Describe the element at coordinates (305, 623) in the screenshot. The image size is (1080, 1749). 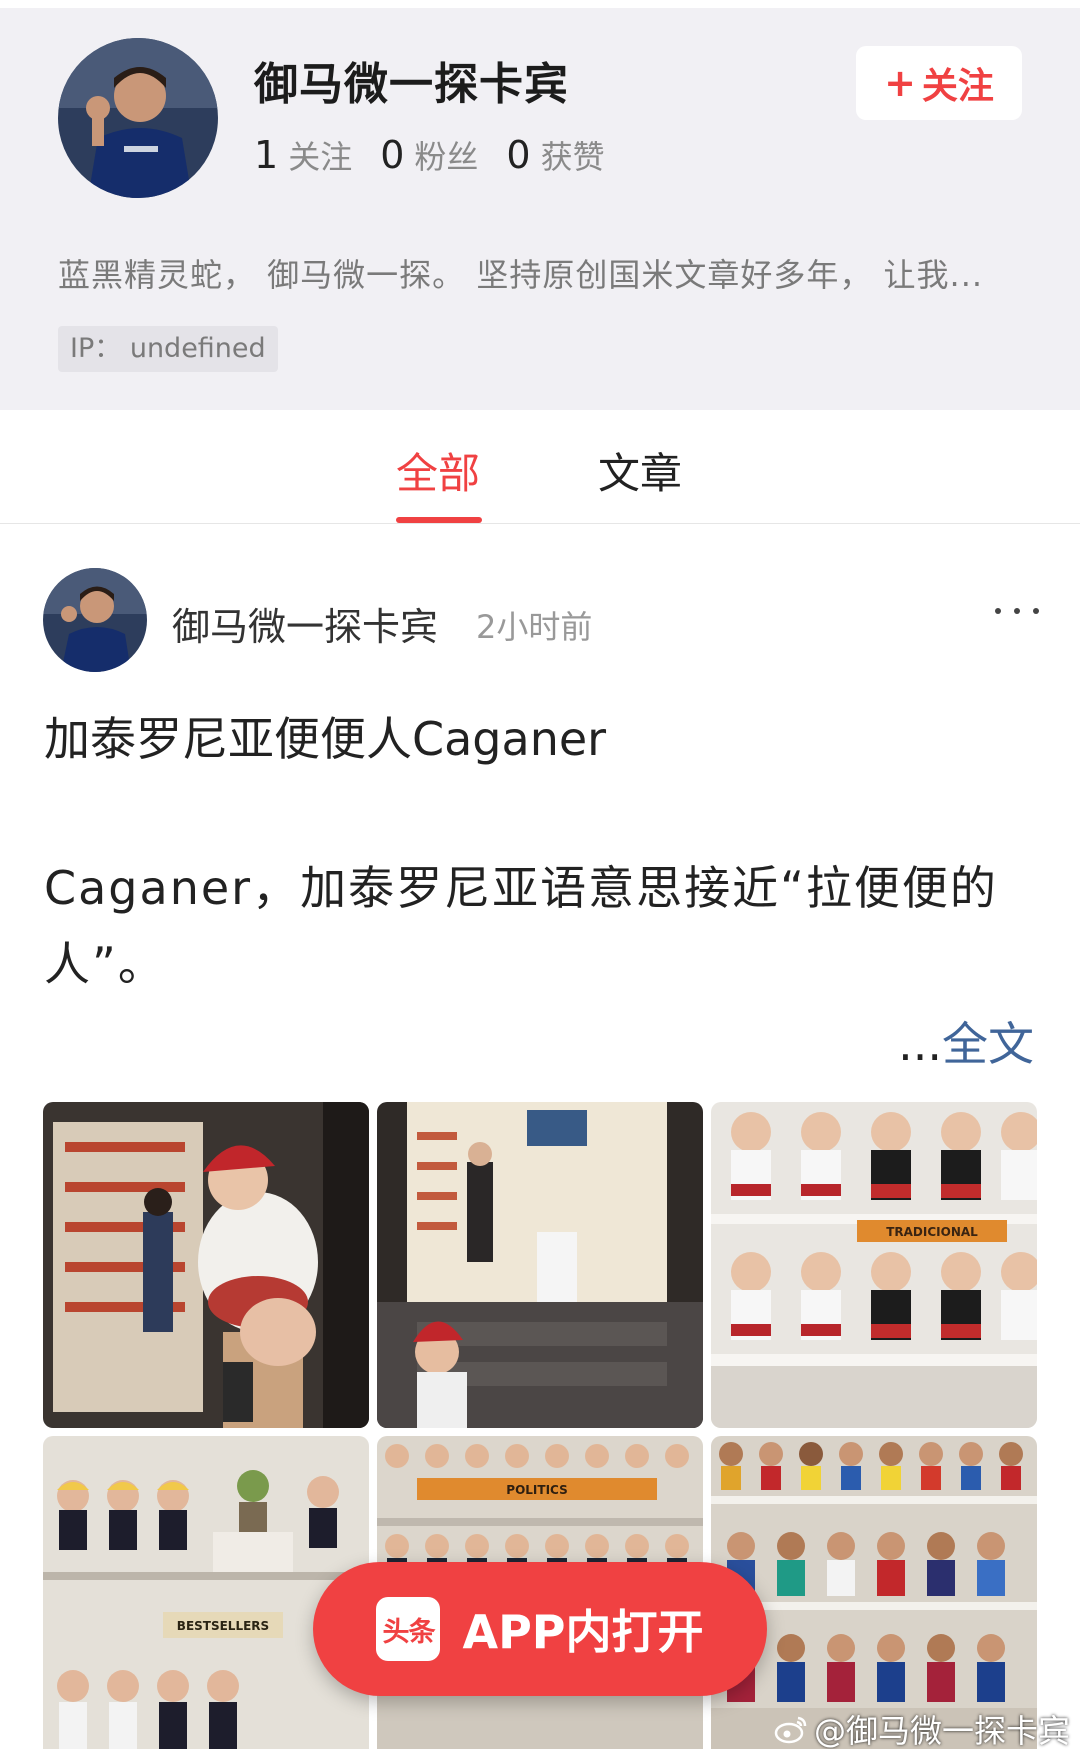
I see `post-author-name: 御马微一探卡宾` at that location.